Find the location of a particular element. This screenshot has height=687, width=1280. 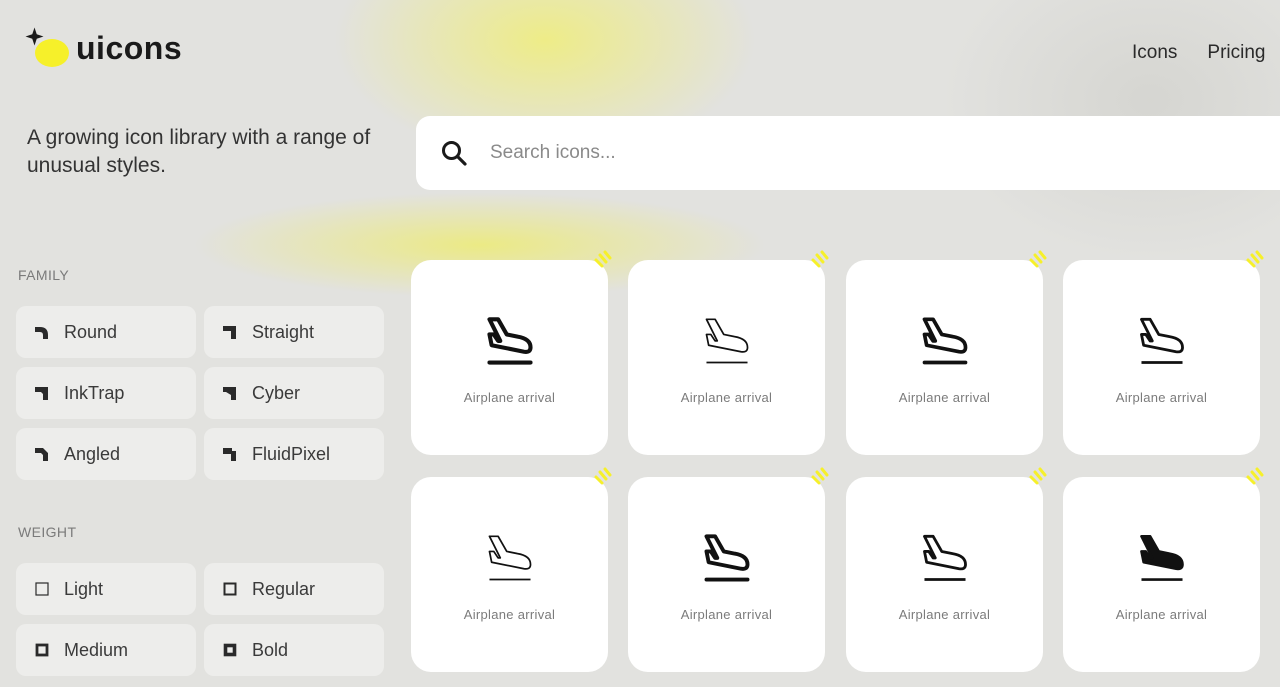

family-chip-angled: Angled is located at coordinates (106, 454).